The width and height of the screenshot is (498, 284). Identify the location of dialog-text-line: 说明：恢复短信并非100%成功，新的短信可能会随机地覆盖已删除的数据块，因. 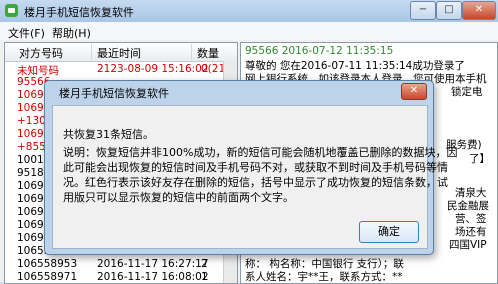
(260, 152).